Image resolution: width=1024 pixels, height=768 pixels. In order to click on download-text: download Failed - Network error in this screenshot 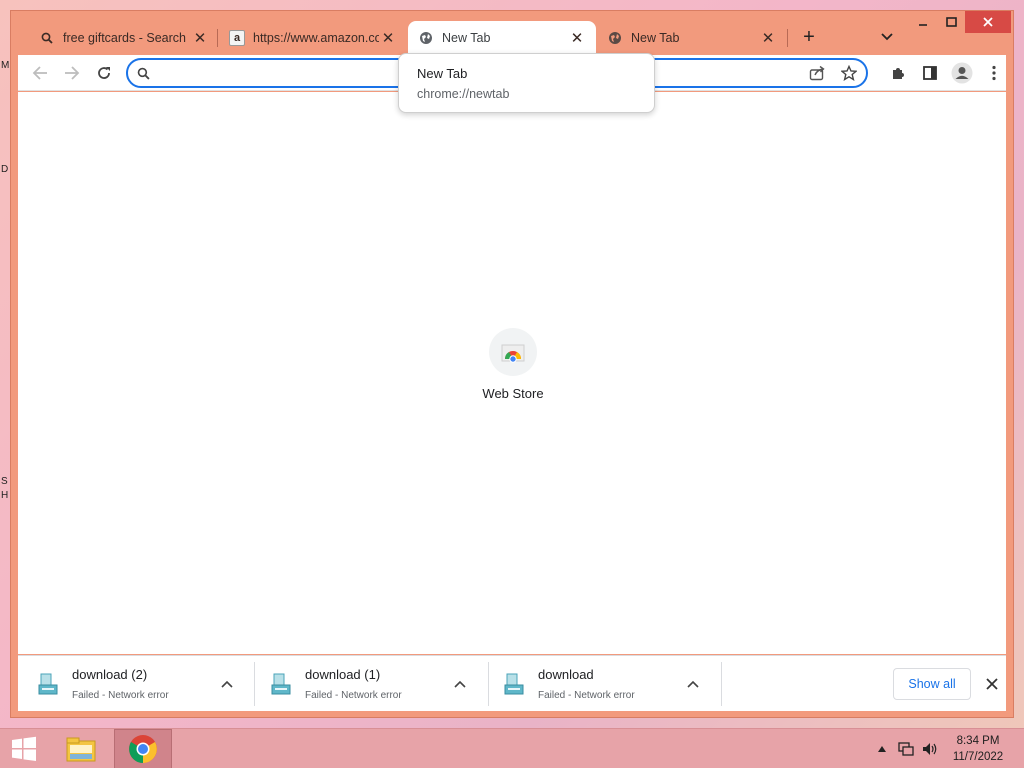, I will do `click(609, 684)`.